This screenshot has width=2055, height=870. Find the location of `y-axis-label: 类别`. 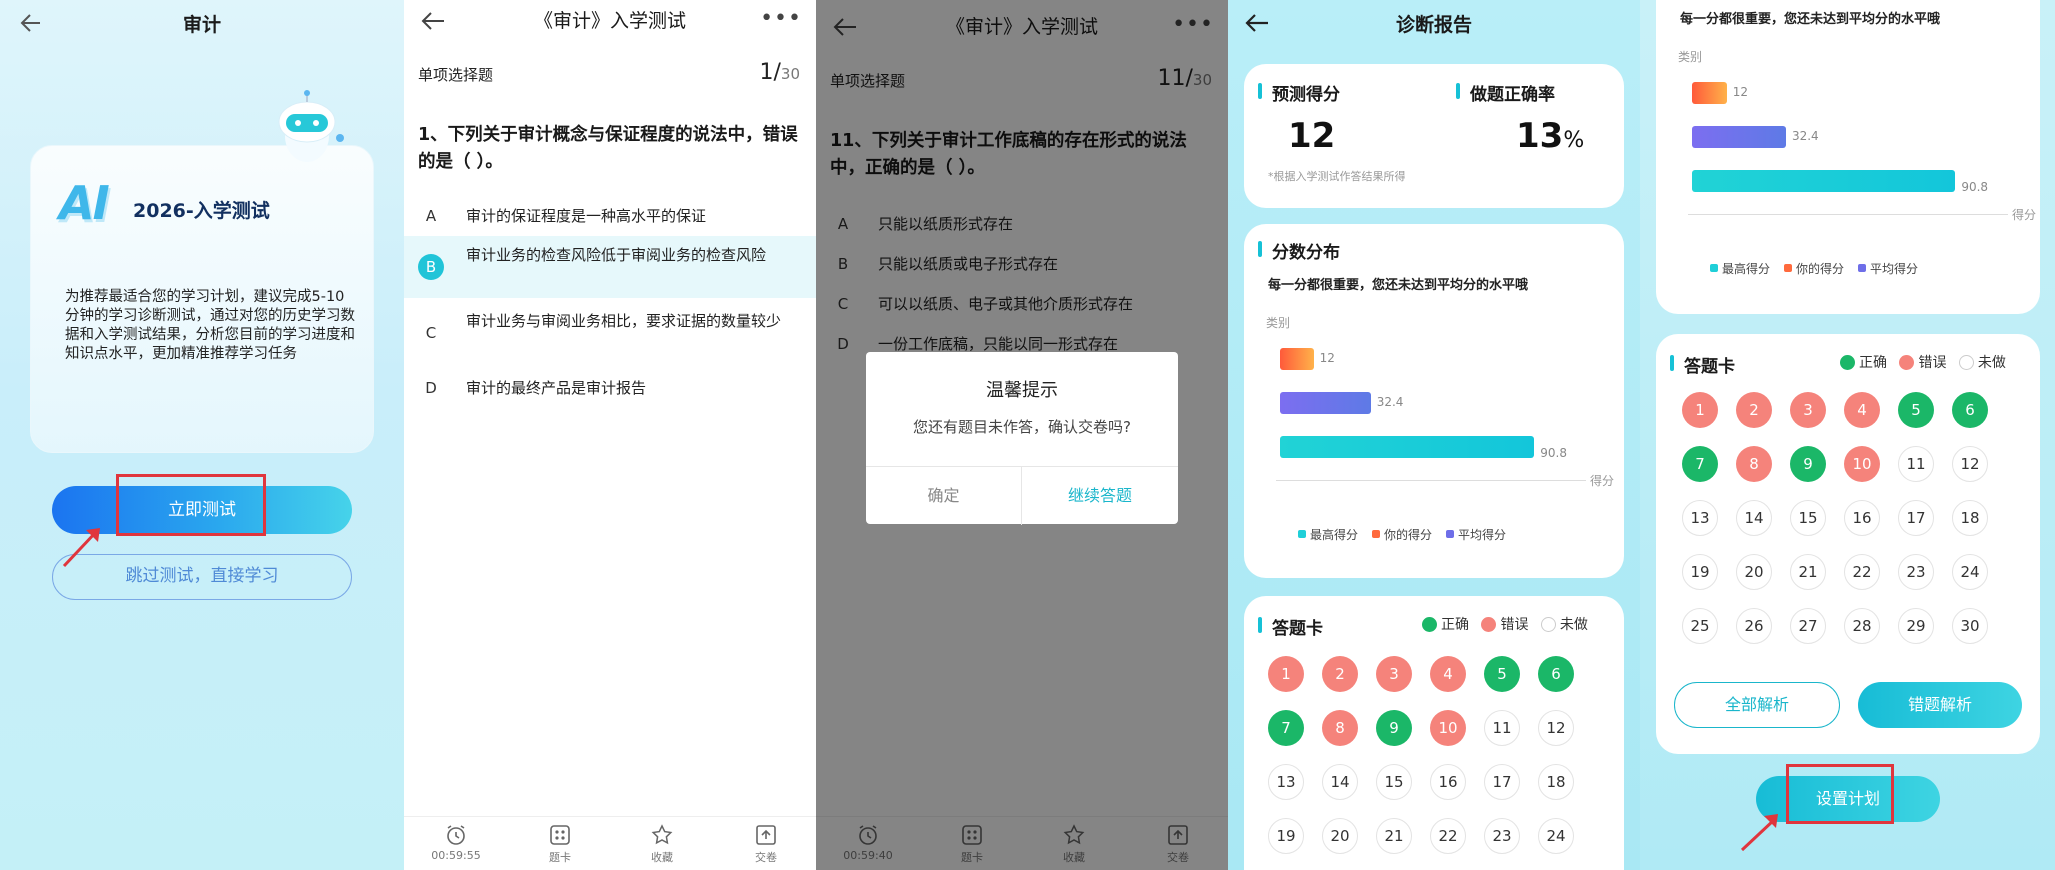

y-axis-label: 类别 is located at coordinates (1690, 57).